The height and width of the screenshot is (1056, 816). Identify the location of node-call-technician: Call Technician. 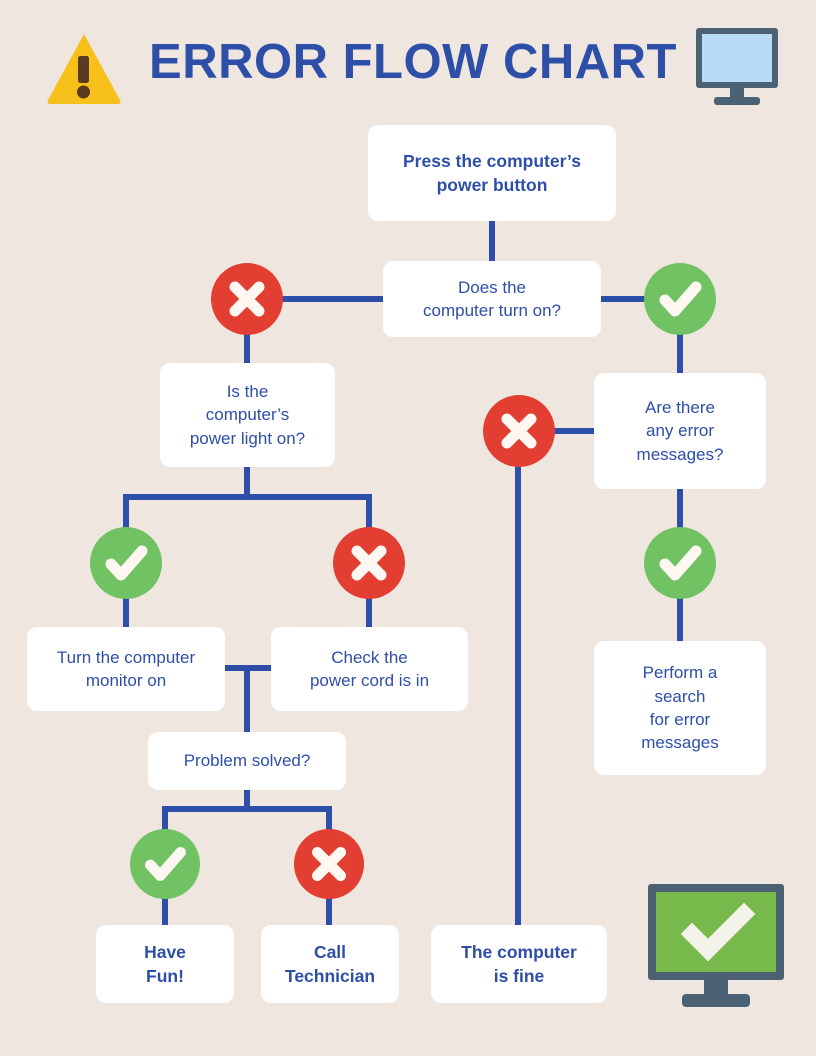
(330, 964).